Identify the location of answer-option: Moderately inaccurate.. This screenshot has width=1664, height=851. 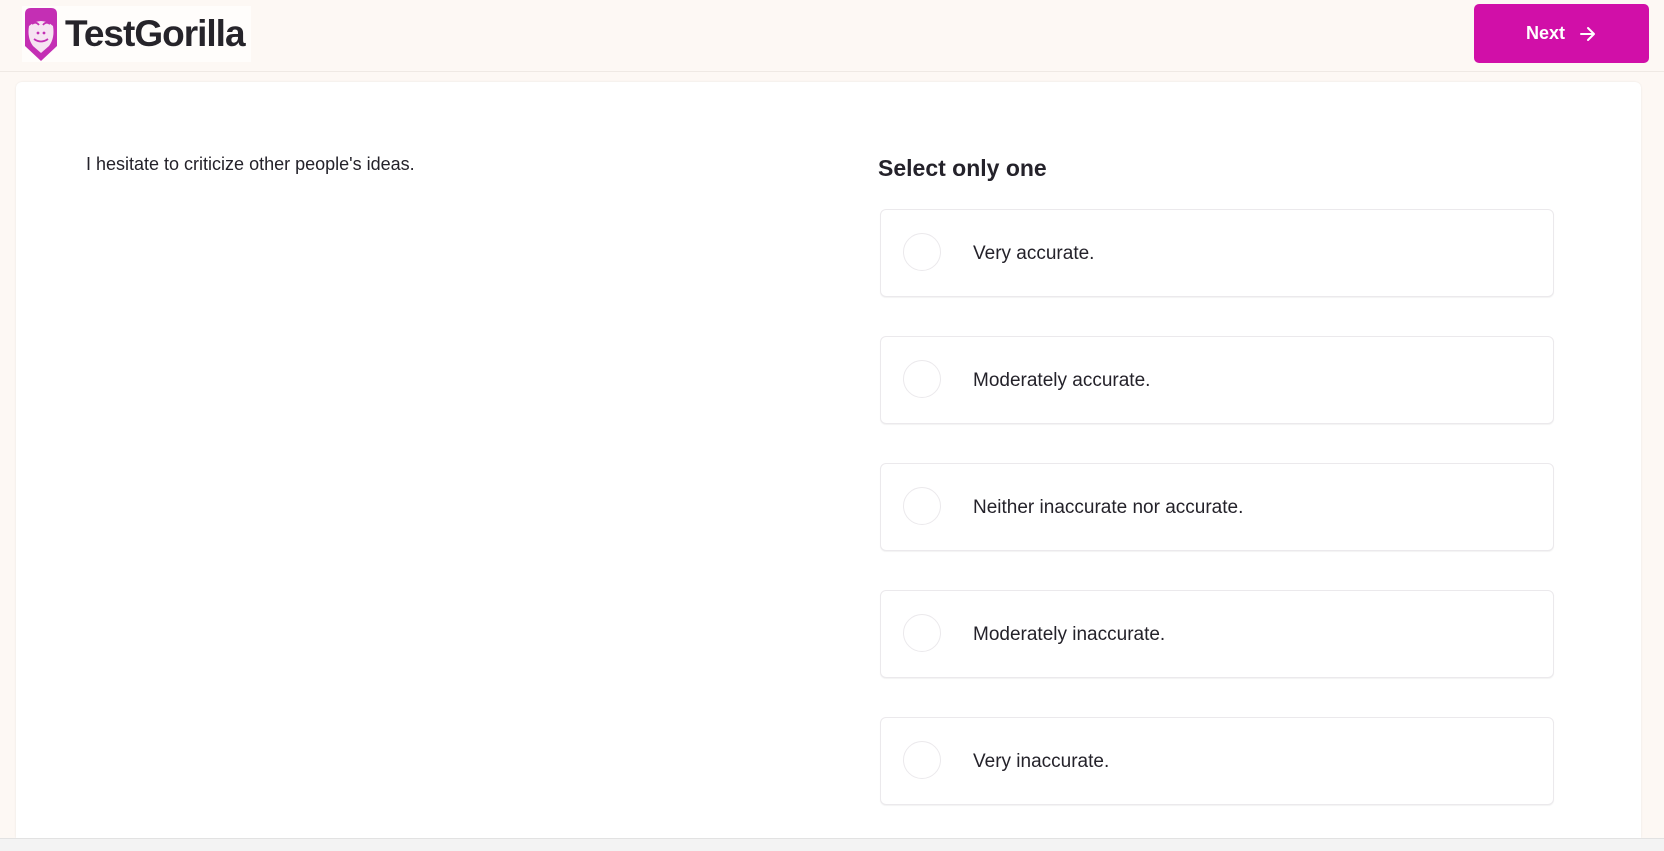
(1217, 634).